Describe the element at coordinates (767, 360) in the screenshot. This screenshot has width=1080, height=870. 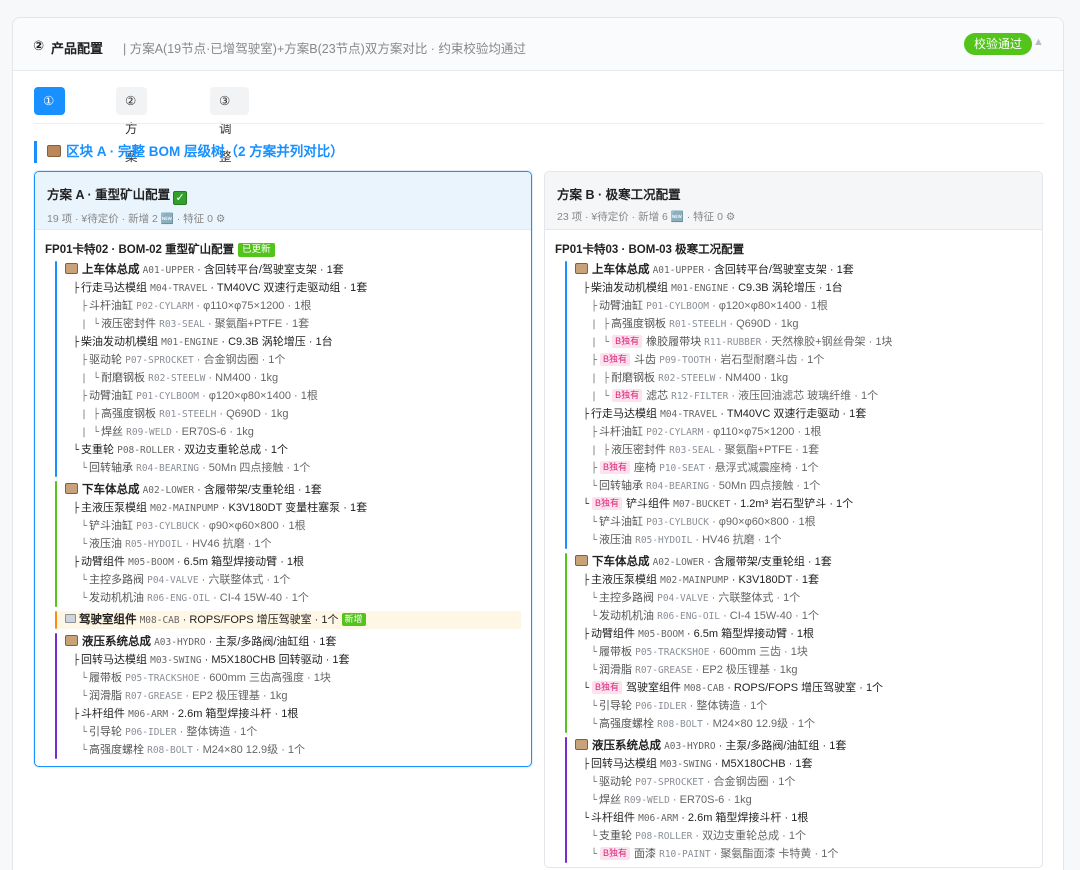
I see `item-desc: · 岩石型耐磨斗齿 · 1个` at that location.